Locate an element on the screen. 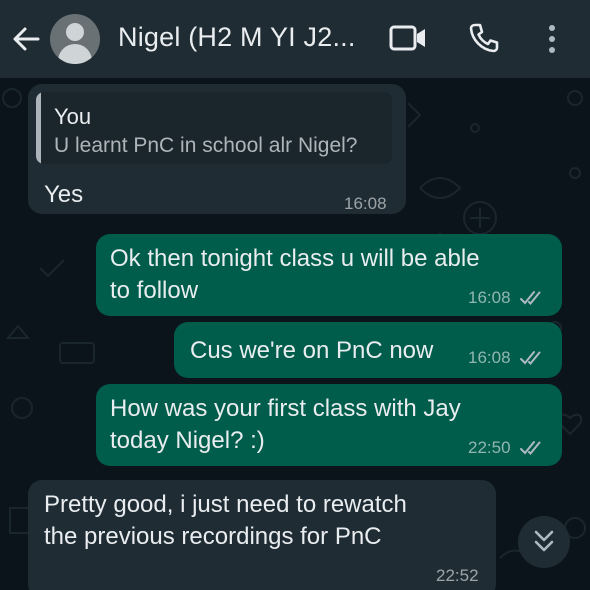  video-call-icon is located at coordinates (407, 38).